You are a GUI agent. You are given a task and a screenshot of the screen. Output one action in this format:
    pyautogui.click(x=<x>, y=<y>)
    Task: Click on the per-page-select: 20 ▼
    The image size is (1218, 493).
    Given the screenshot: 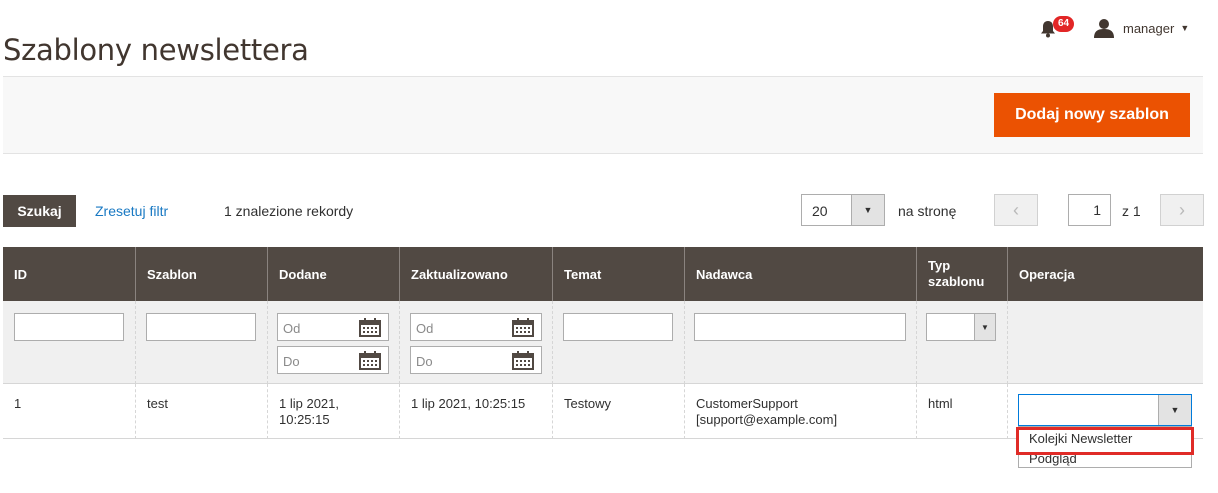 What is the action you would take?
    pyautogui.click(x=843, y=210)
    